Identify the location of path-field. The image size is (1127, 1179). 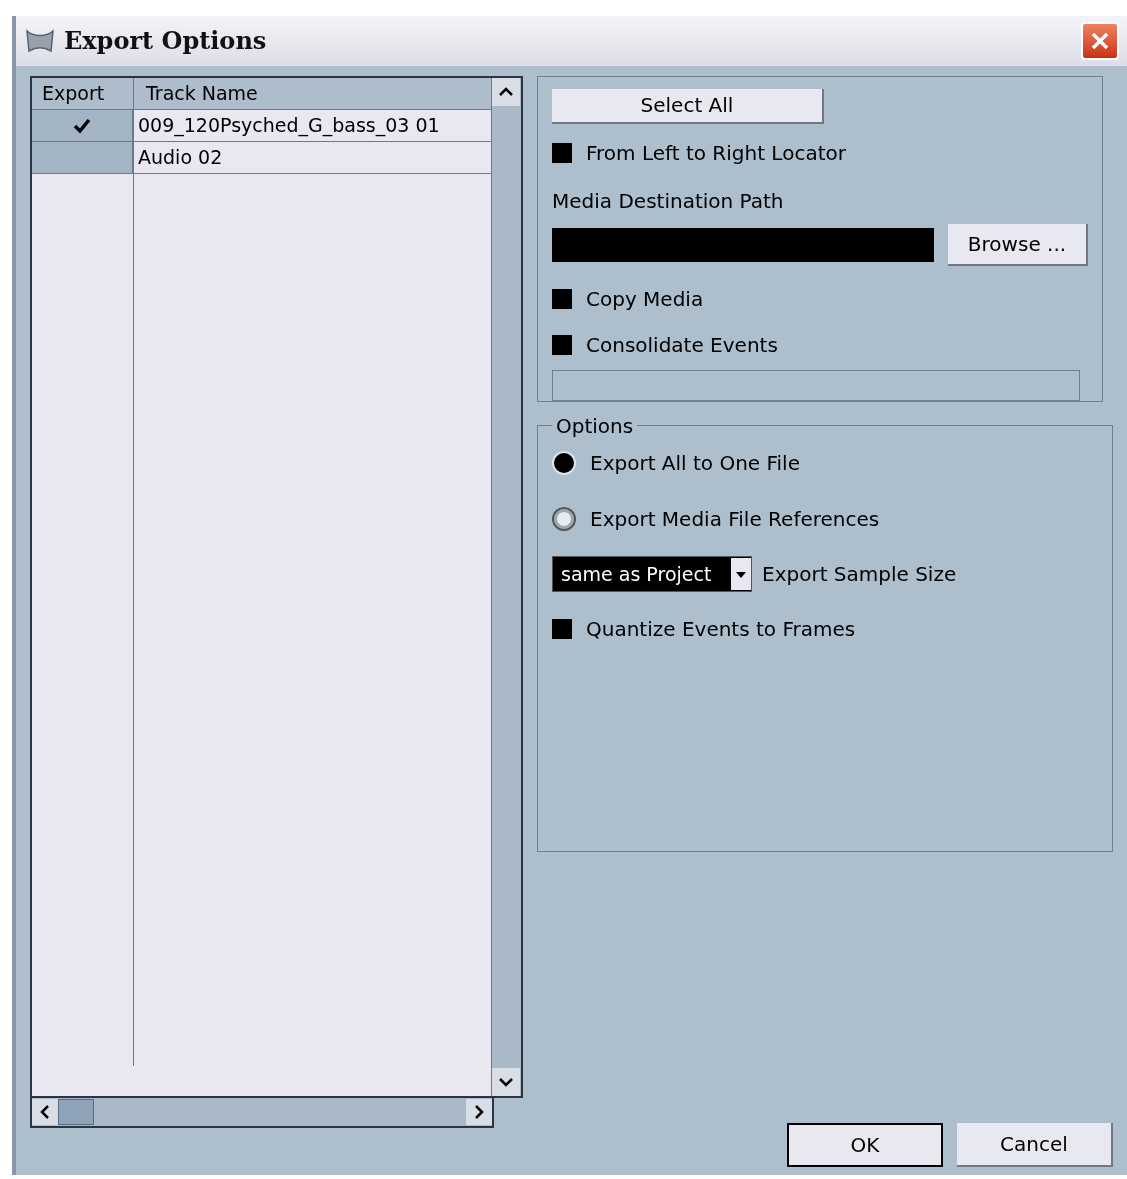
(743, 244).